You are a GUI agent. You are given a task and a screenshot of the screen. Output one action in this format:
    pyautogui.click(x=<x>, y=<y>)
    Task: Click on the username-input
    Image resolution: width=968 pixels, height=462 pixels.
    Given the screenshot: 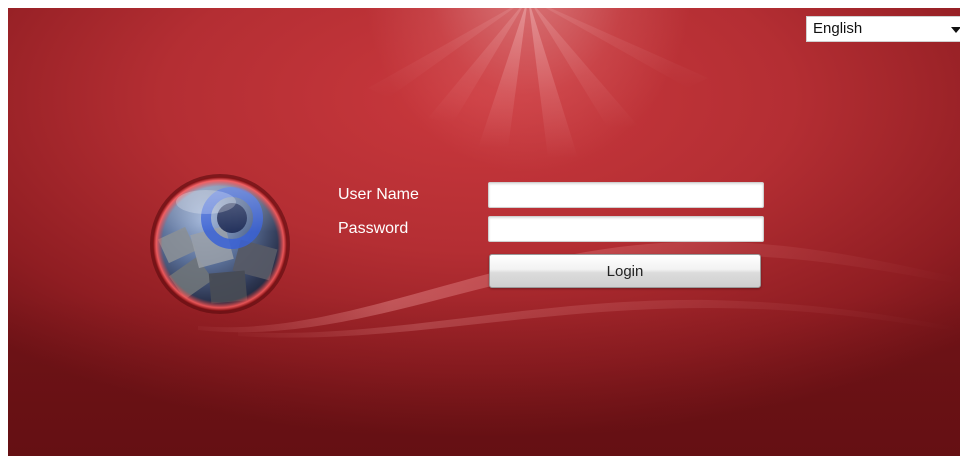 What is the action you would take?
    pyautogui.click(x=626, y=195)
    